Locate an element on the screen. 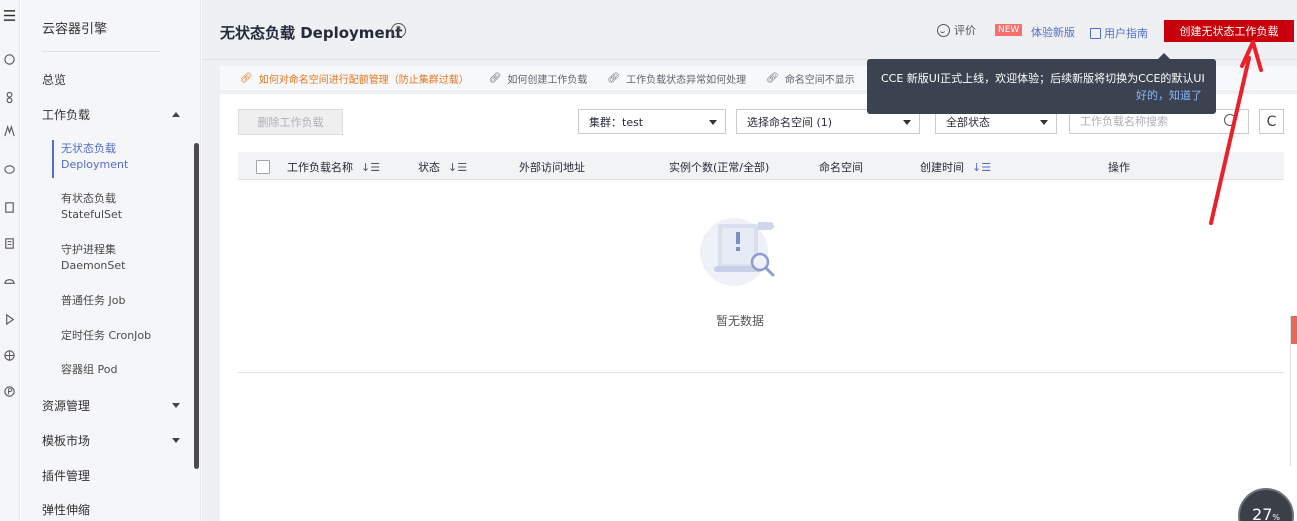 This screenshot has width=1297, height=521. column-actions: 操作 is located at coordinates (1119, 167).